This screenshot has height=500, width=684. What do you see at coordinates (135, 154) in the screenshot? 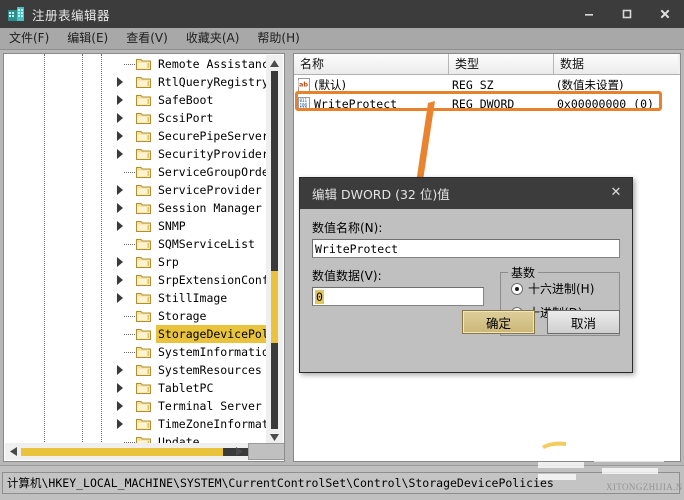
I see `tree-item-securityproviders: SecurityProviders` at bounding box center [135, 154].